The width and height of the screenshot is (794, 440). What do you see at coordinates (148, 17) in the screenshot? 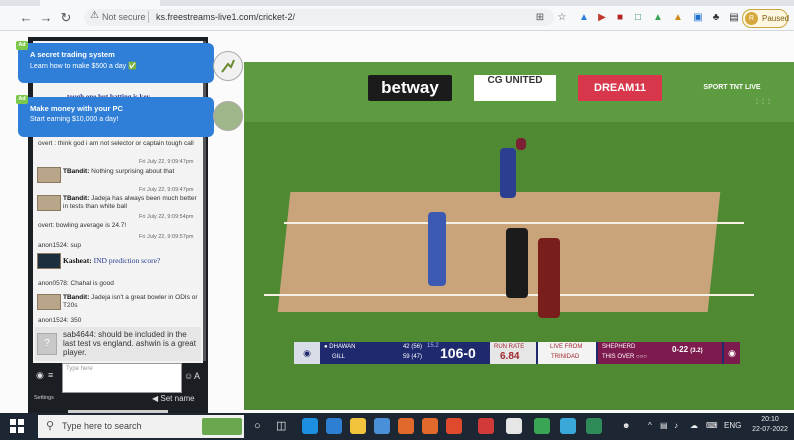
I see `url-separator` at bounding box center [148, 17].